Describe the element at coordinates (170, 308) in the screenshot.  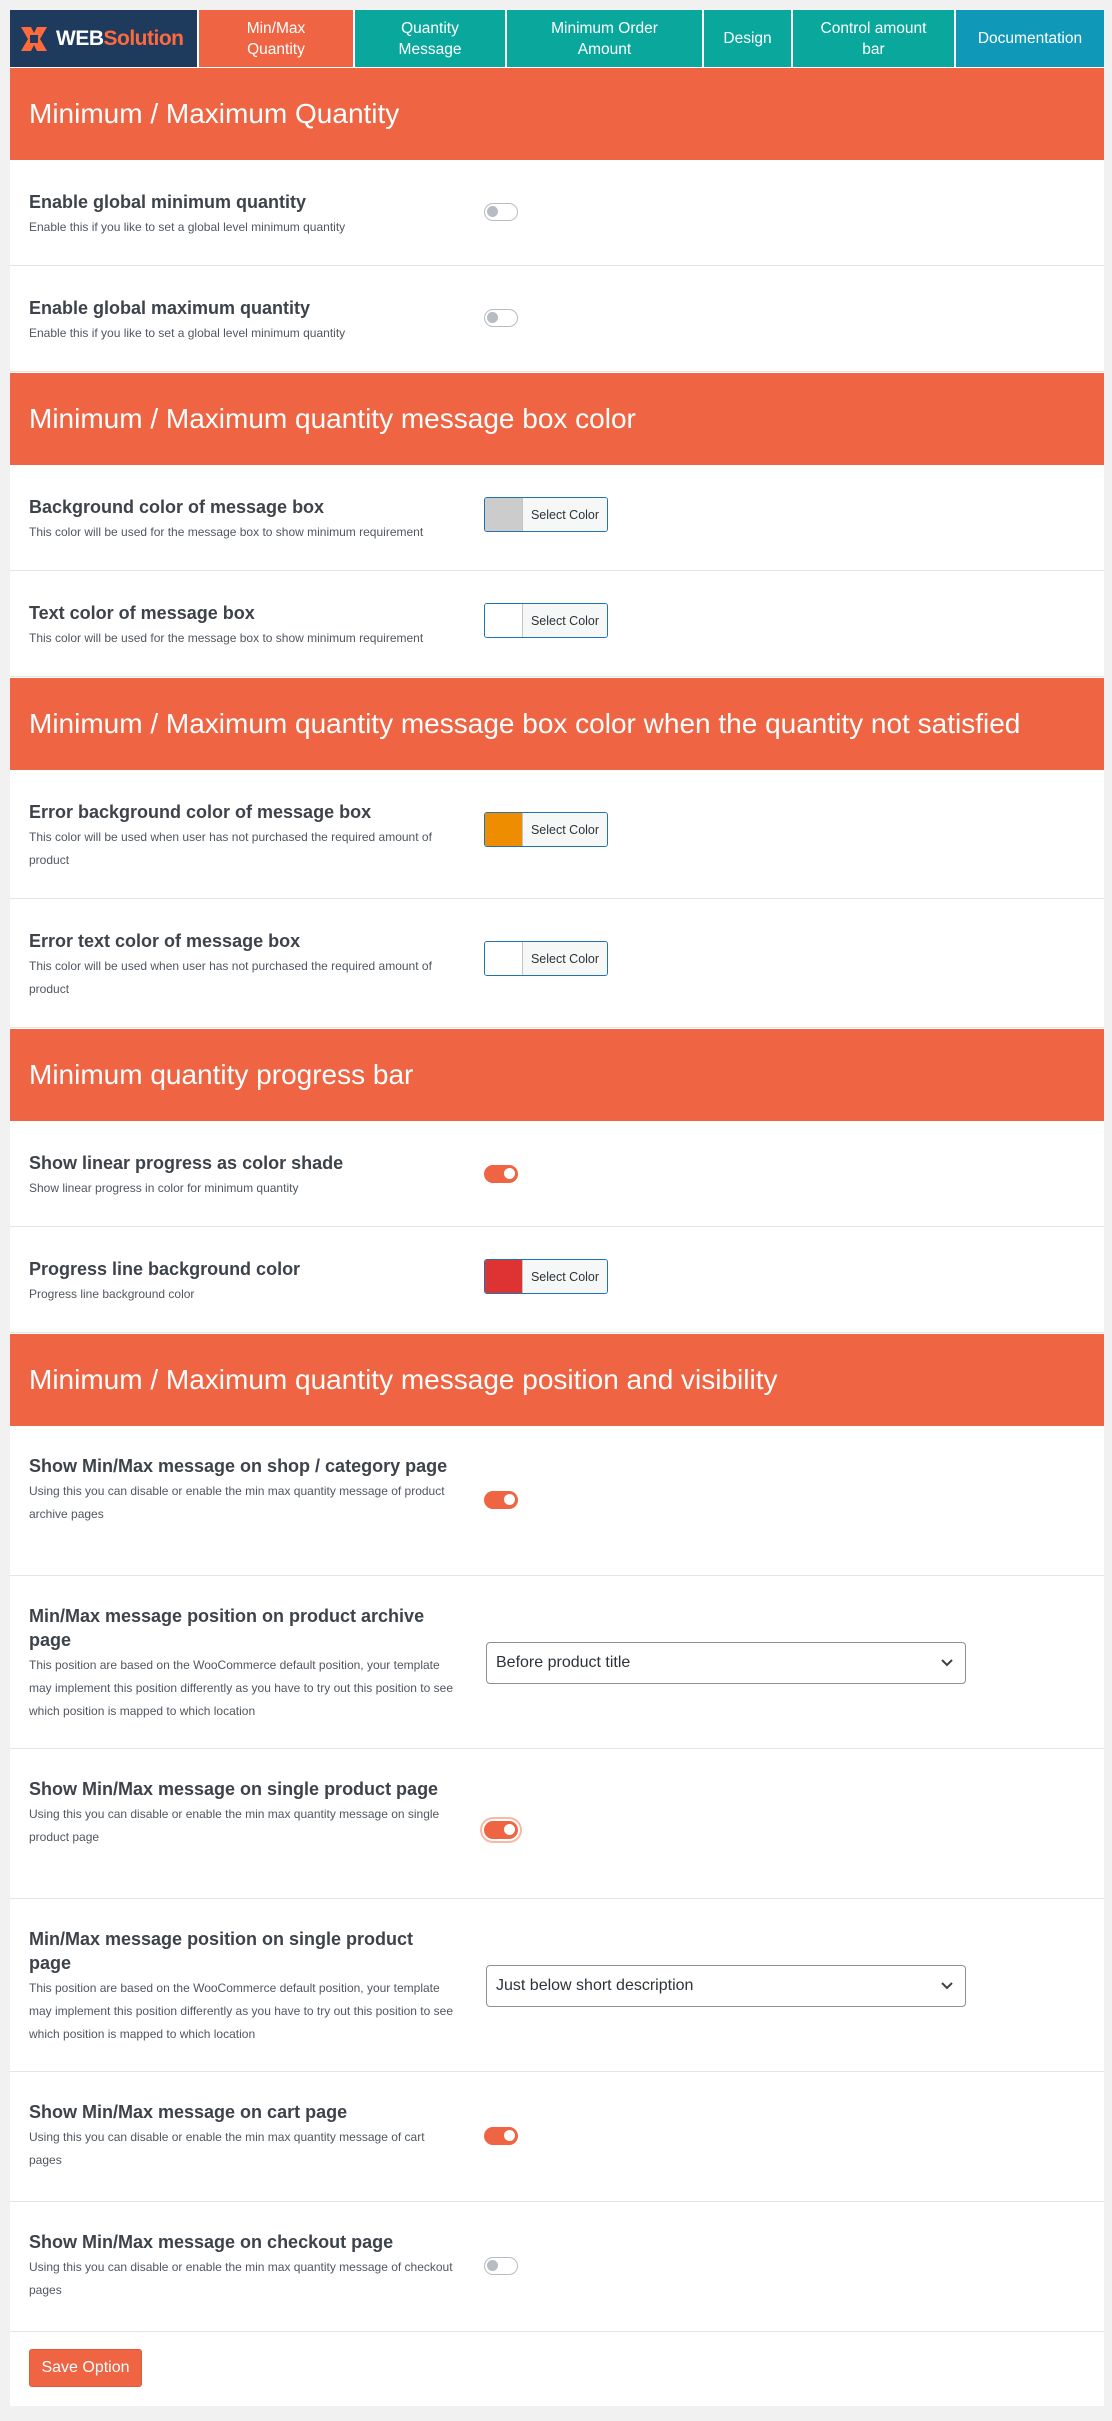
I see `setting-title: Enable global maximum quantity` at that location.